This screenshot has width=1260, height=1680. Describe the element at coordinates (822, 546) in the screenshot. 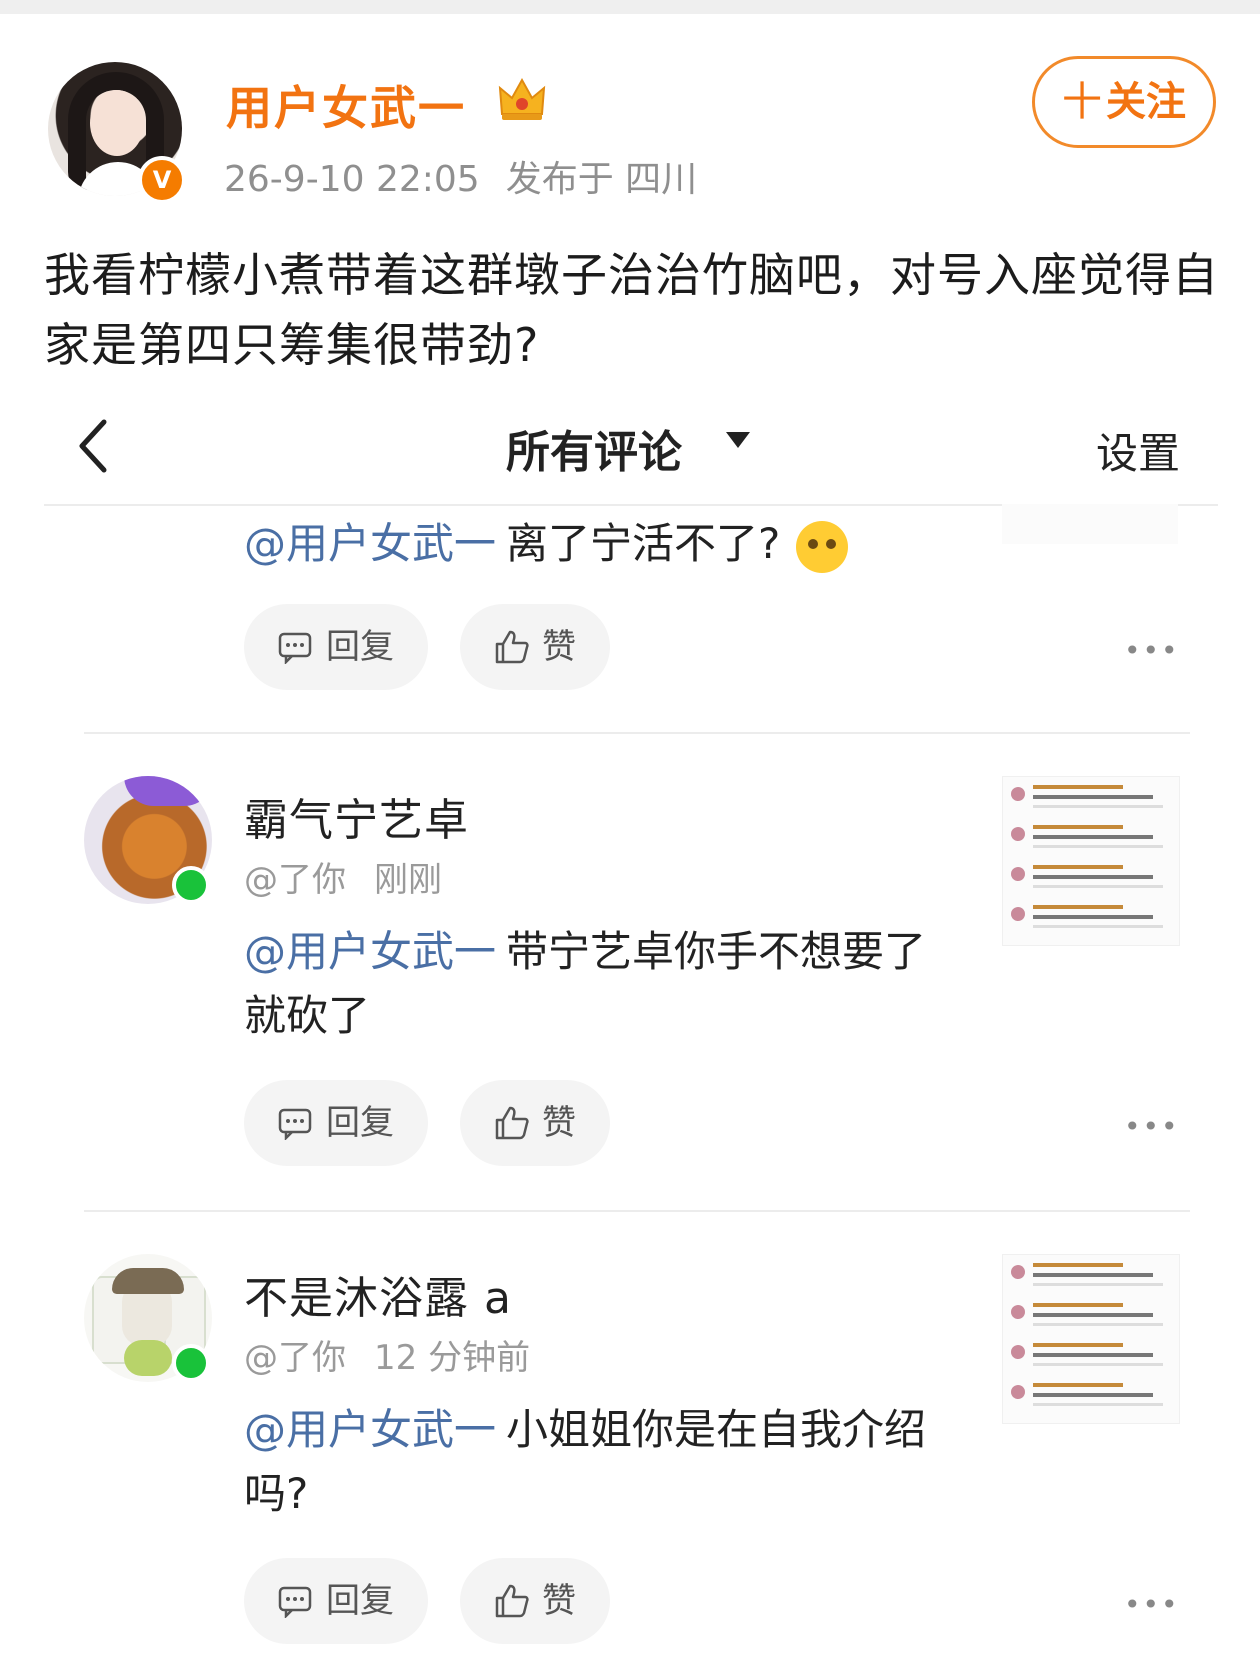

I see `crying-emoji-icon` at that location.